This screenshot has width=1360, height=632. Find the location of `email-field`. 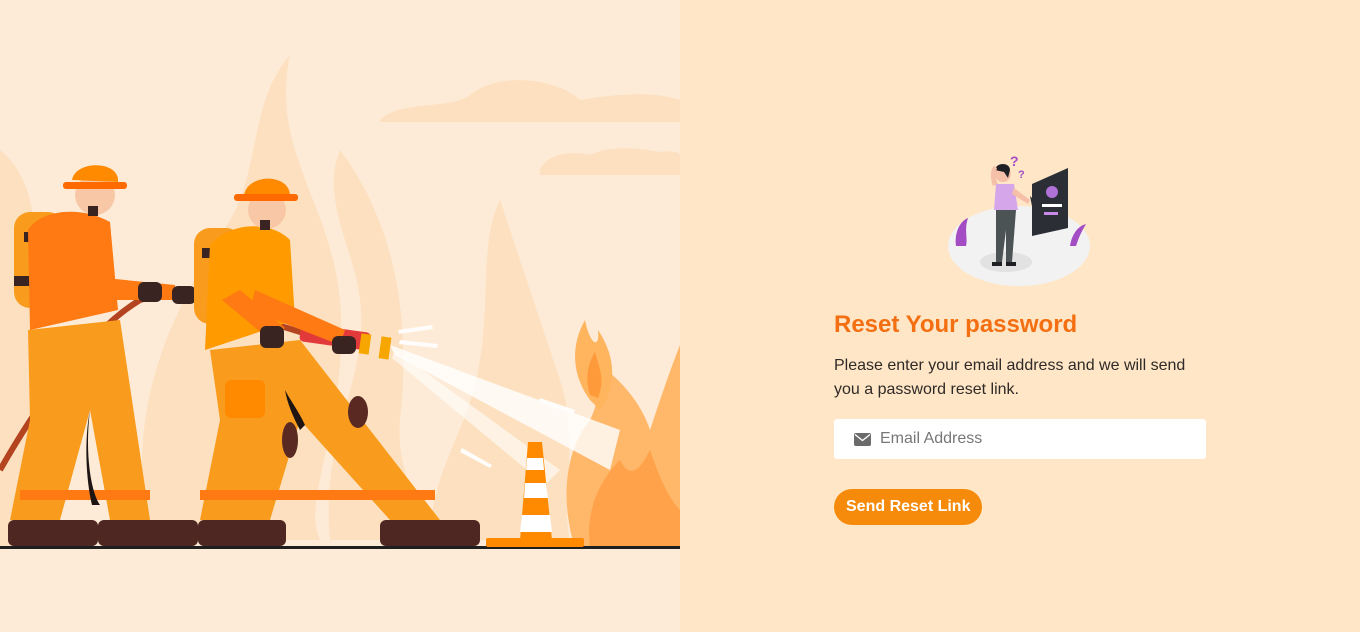

email-field is located at coordinates (1020, 439).